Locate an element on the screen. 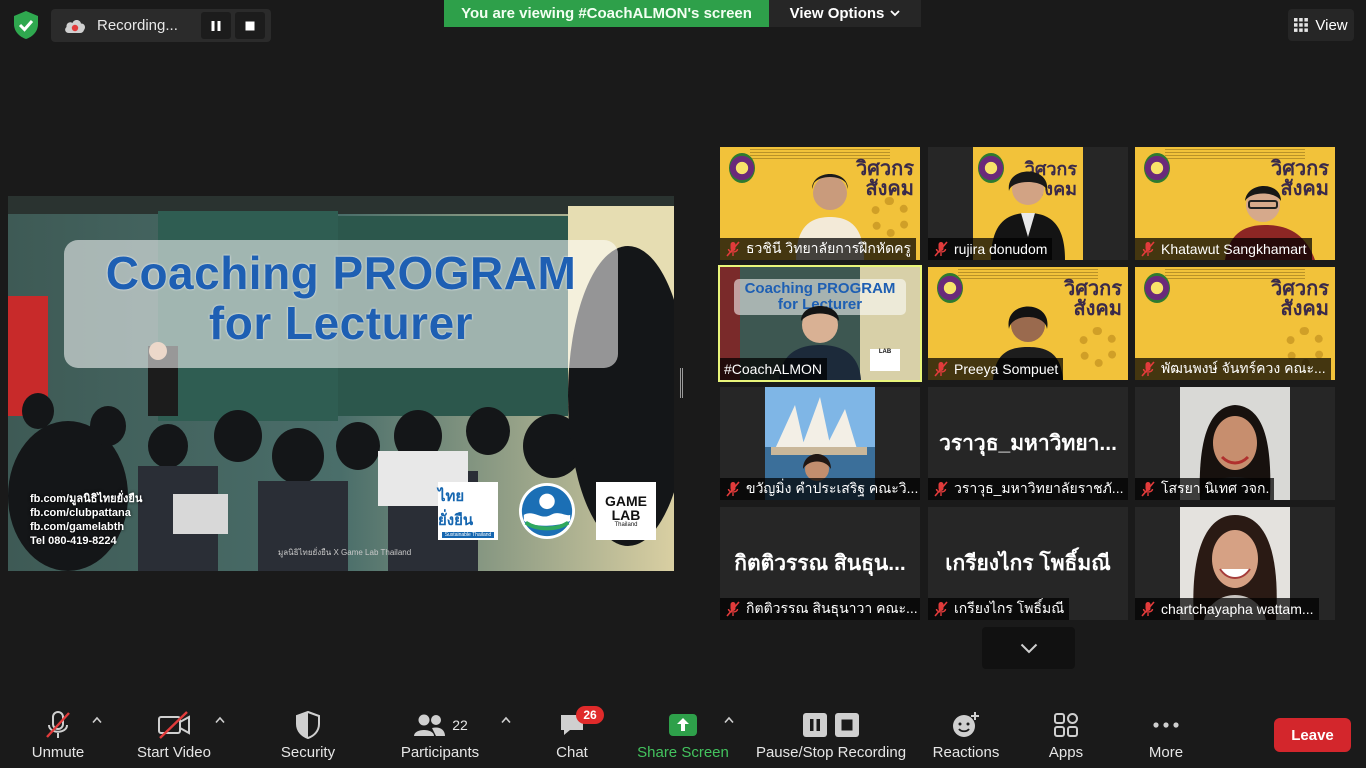 The width and height of the screenshot is (1366, 768). security-label: Security is located at coordinates (308, 752).